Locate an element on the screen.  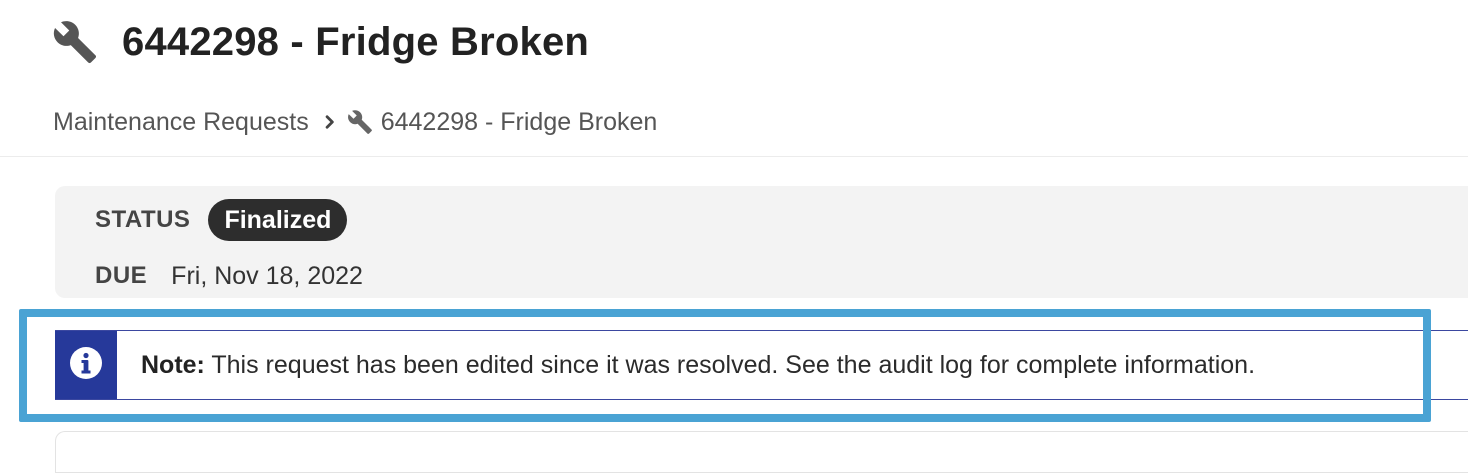
header-divider is located at coordinates (734, 156).